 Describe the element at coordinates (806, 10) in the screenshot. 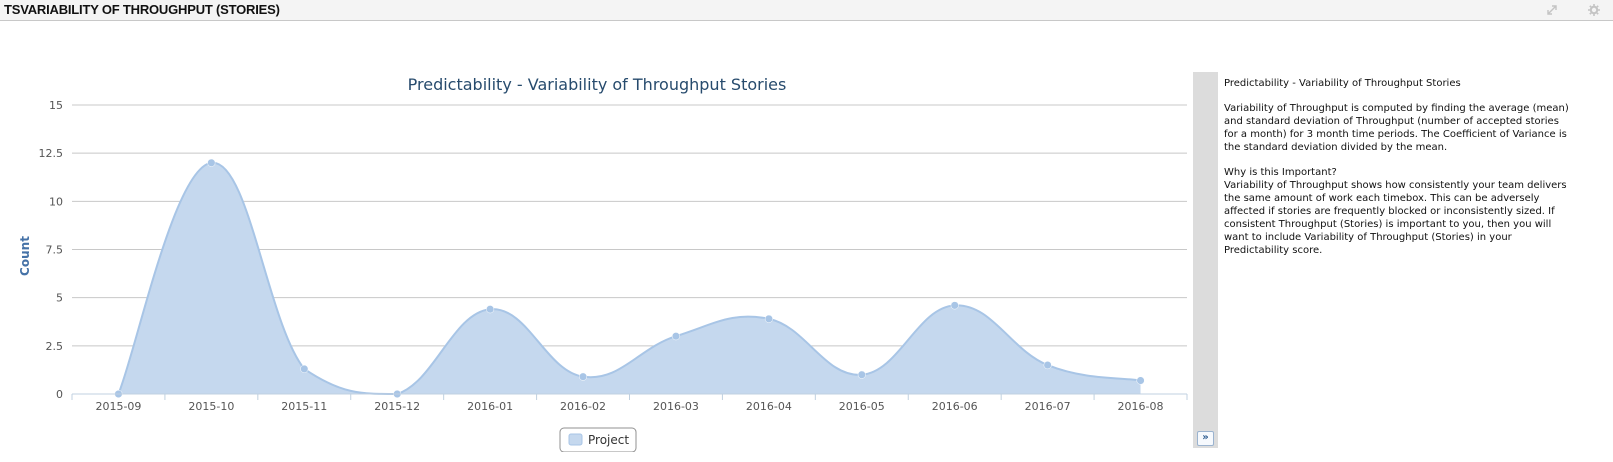

I see `panel-header: TSVARIABILITY OF THROUGHPUT (STORIES)` at that location.